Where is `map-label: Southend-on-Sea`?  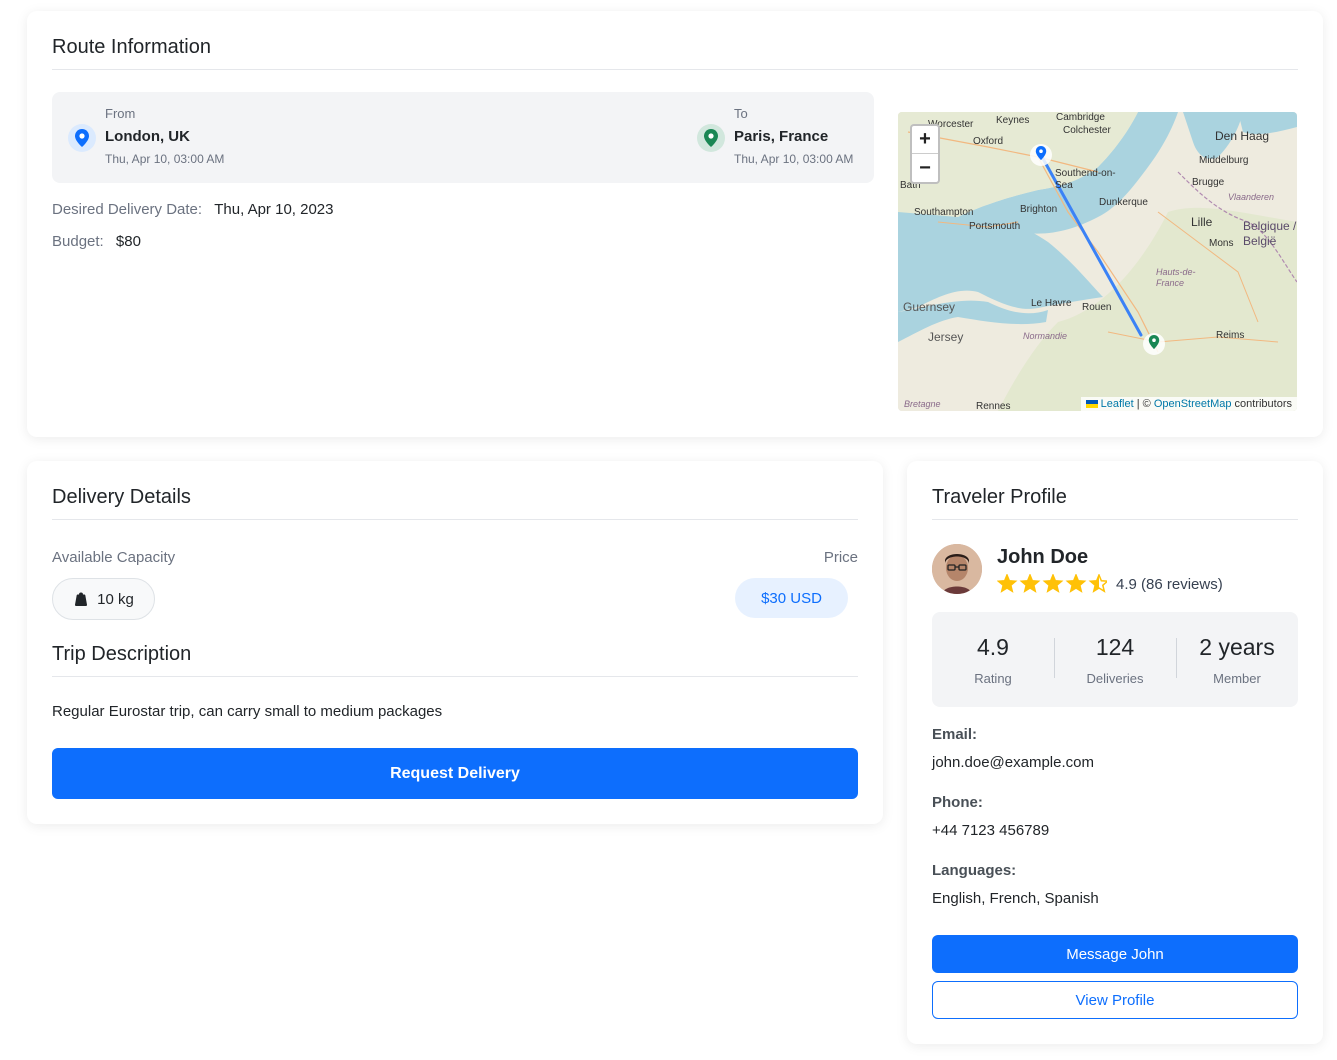
map-label: Southend-on-Sea is located at coordinates (1085, 179).